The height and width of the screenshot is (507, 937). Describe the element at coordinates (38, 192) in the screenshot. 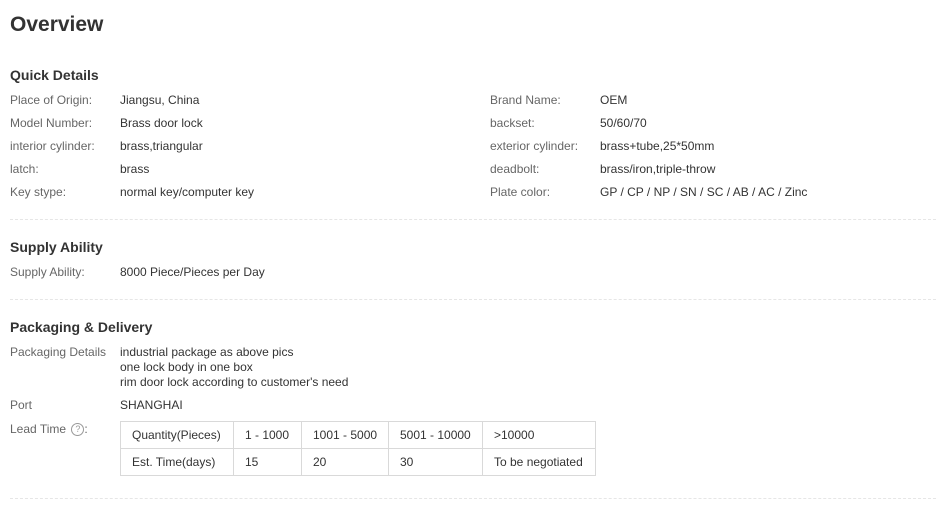

I see `detail-label: Key stype:` at that location.